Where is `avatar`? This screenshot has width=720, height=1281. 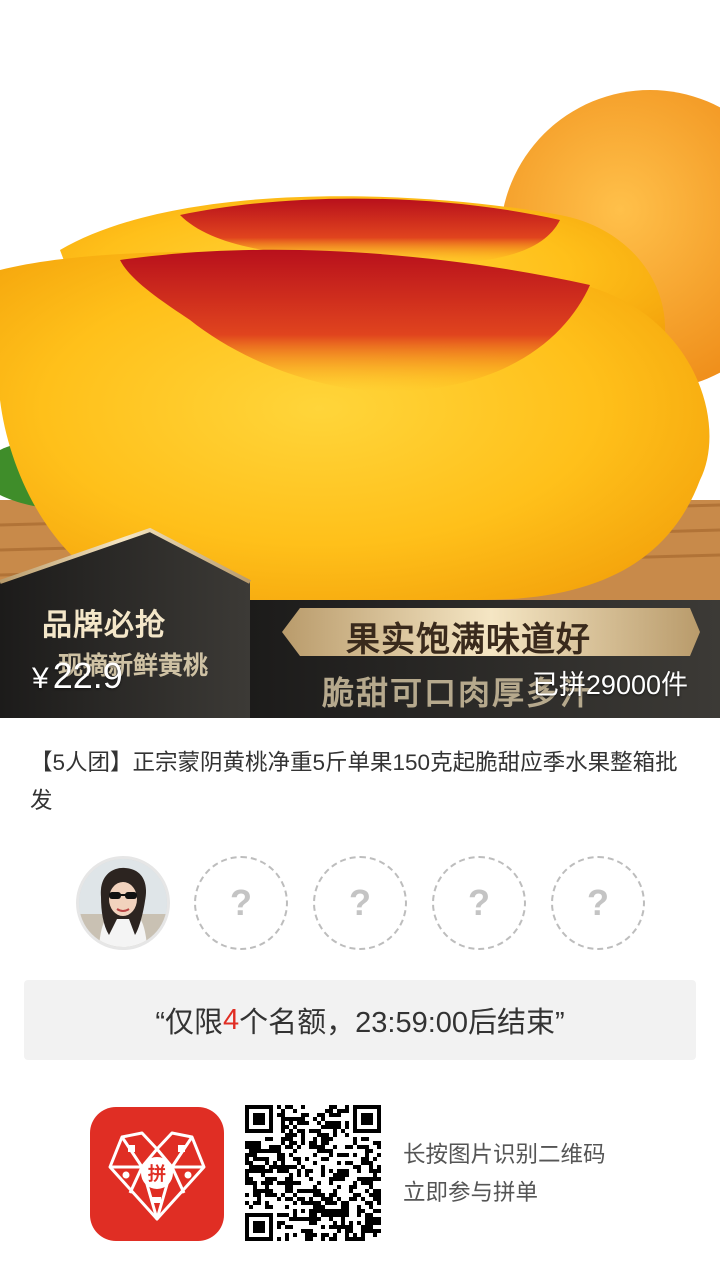 avatar is located at coordinates (123, 903).